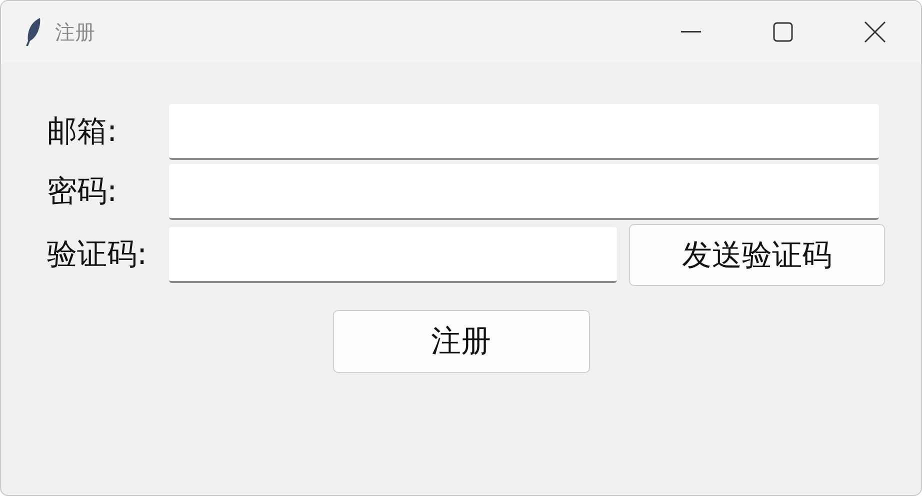 The width and height of the screenshot is (922, 496). Describe the element at coordinates (691, 32) in the screenshot. I see `minimize-icon` at that location.